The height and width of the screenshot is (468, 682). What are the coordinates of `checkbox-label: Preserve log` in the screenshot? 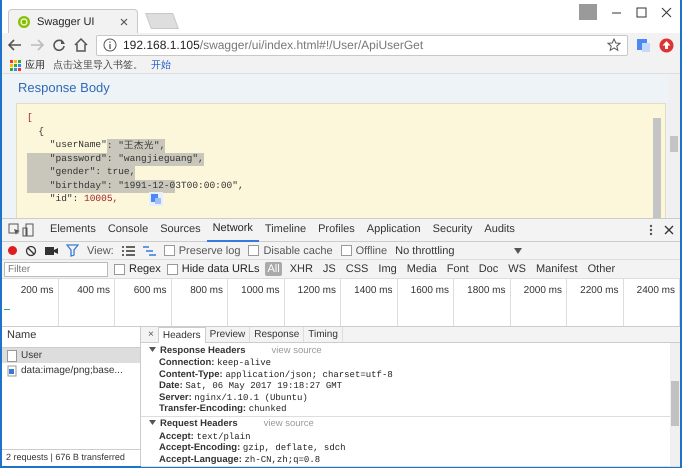 It's located at (209, 250).